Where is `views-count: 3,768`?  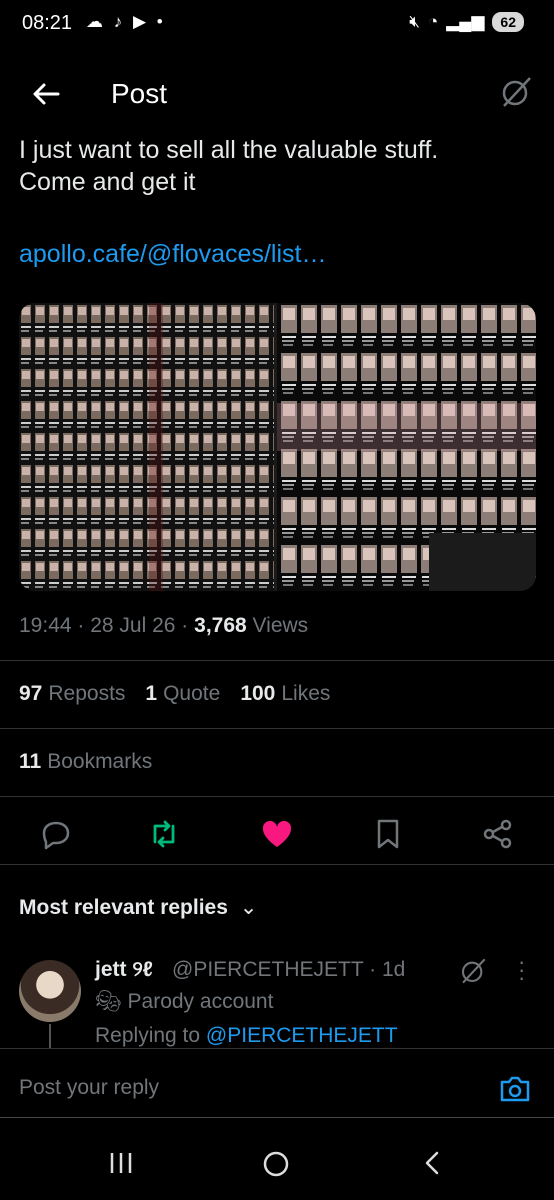 views-count: 3,768 is located at coordinates (220, 625).